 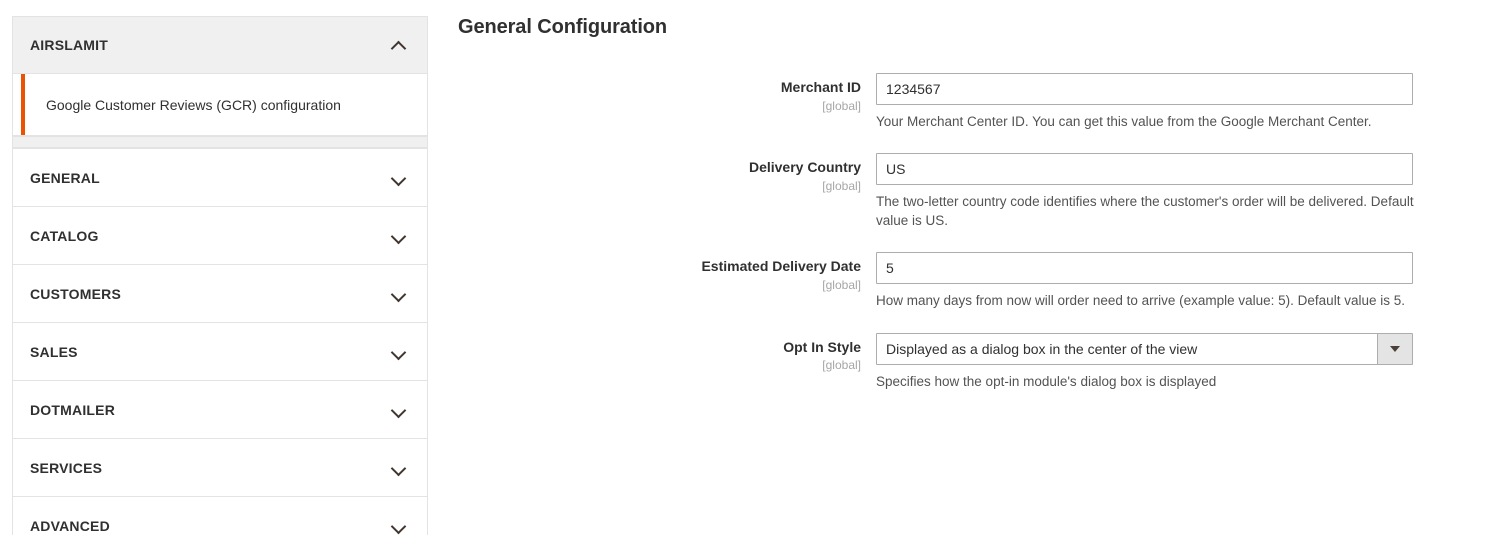 I want to click on sidebar-group-header-general: GENERAL, so click(x=220, y=177).